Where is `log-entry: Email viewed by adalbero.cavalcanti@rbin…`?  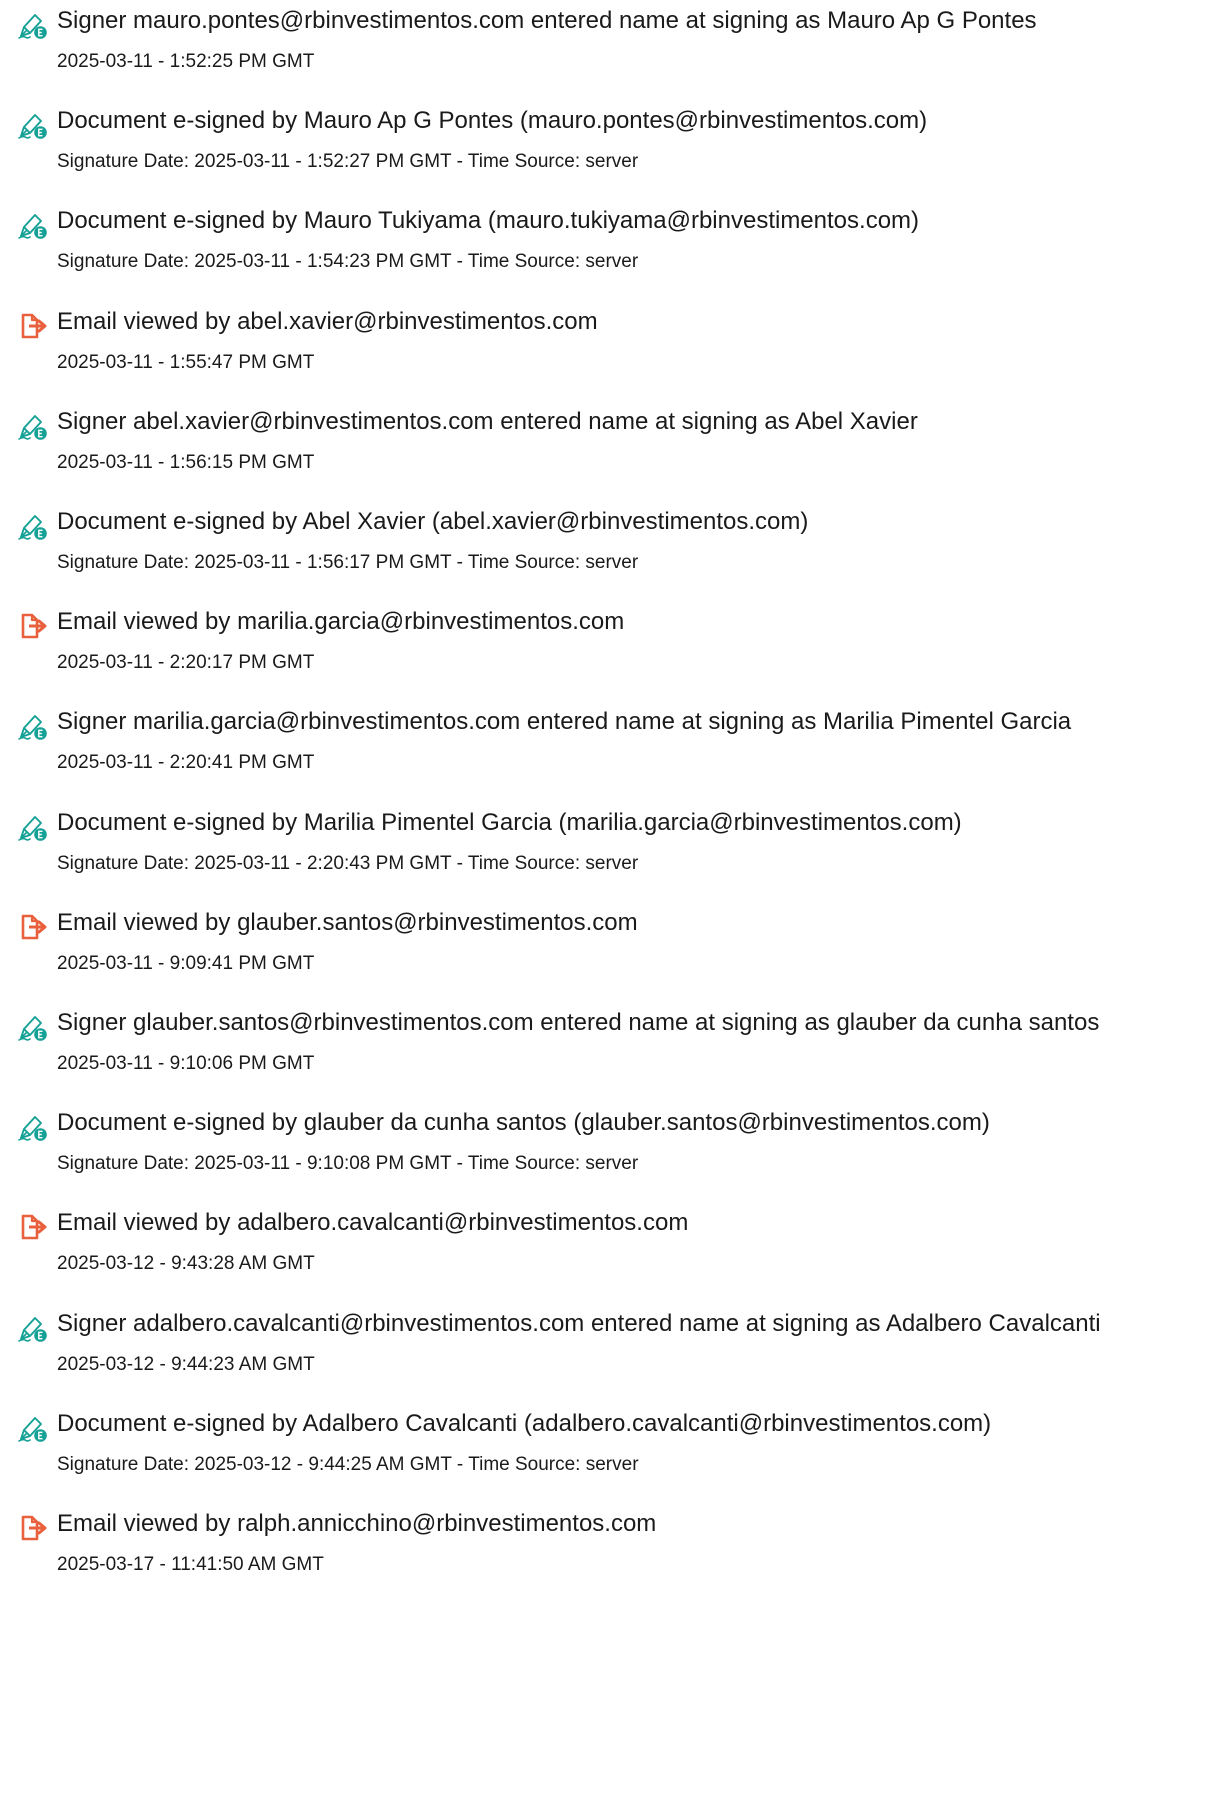
log-entry: Email viewed by adalbero.cavalcanti@rbin… is located at coordinates (610, 1253).